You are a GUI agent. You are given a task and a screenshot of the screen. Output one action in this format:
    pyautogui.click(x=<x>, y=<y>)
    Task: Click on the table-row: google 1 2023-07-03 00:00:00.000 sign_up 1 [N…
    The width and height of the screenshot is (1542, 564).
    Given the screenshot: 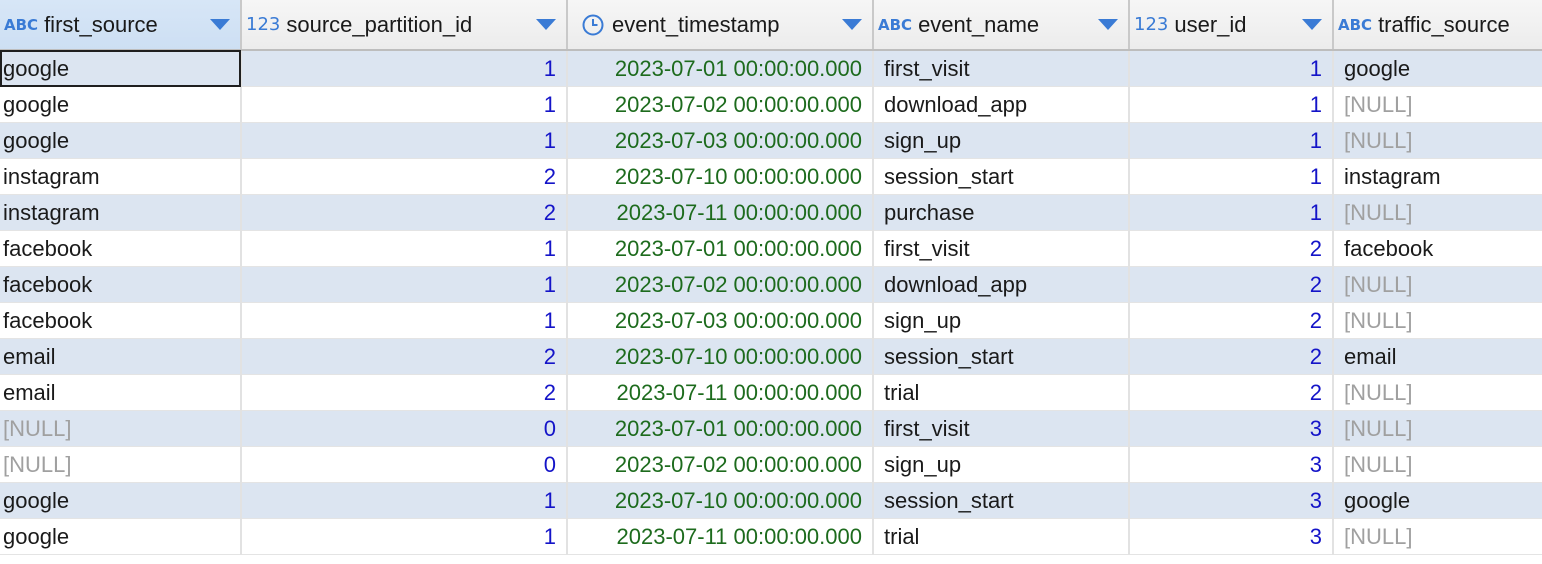 What is the action you would take?
    pyautogui.click(x=771, y=140)
    